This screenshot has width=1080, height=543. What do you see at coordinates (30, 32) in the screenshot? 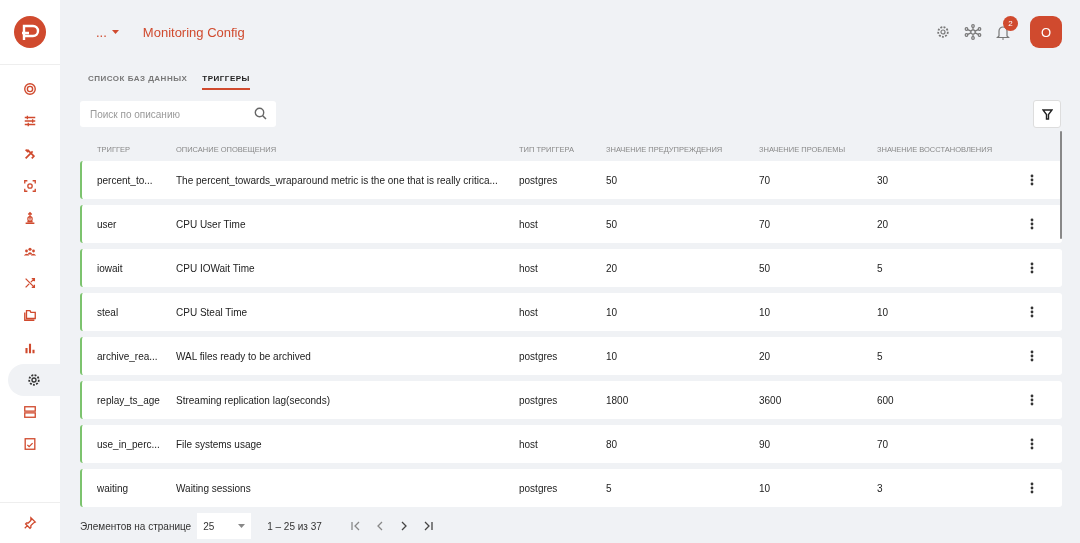
I see `logo-icon` at bounding box center [30, 32].